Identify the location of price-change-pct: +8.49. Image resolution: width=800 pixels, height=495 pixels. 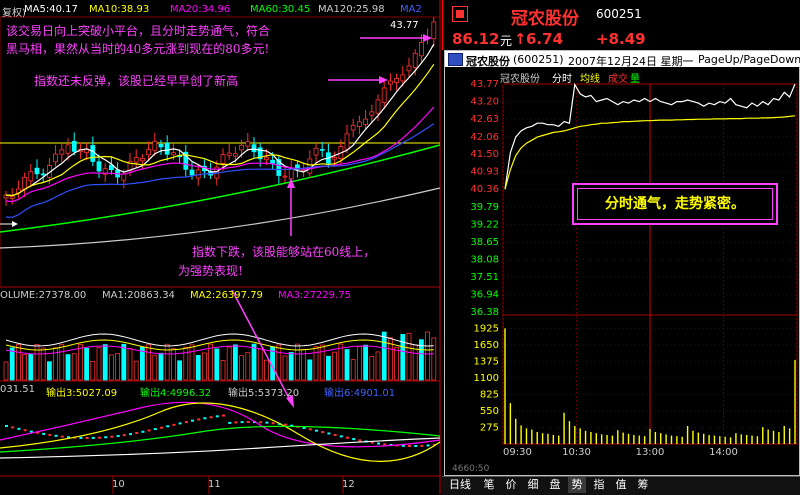
(621, 39).